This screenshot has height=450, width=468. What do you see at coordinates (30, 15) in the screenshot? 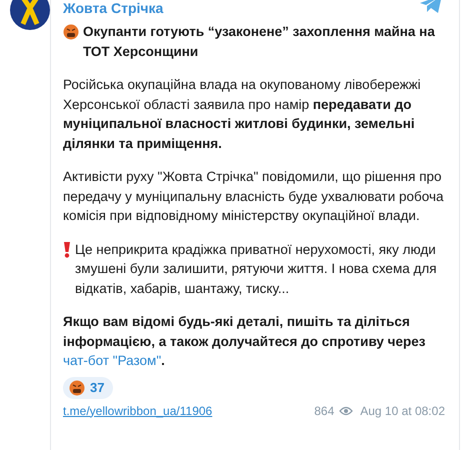
I see `avatar-icon` at bounding box center [30, 15].